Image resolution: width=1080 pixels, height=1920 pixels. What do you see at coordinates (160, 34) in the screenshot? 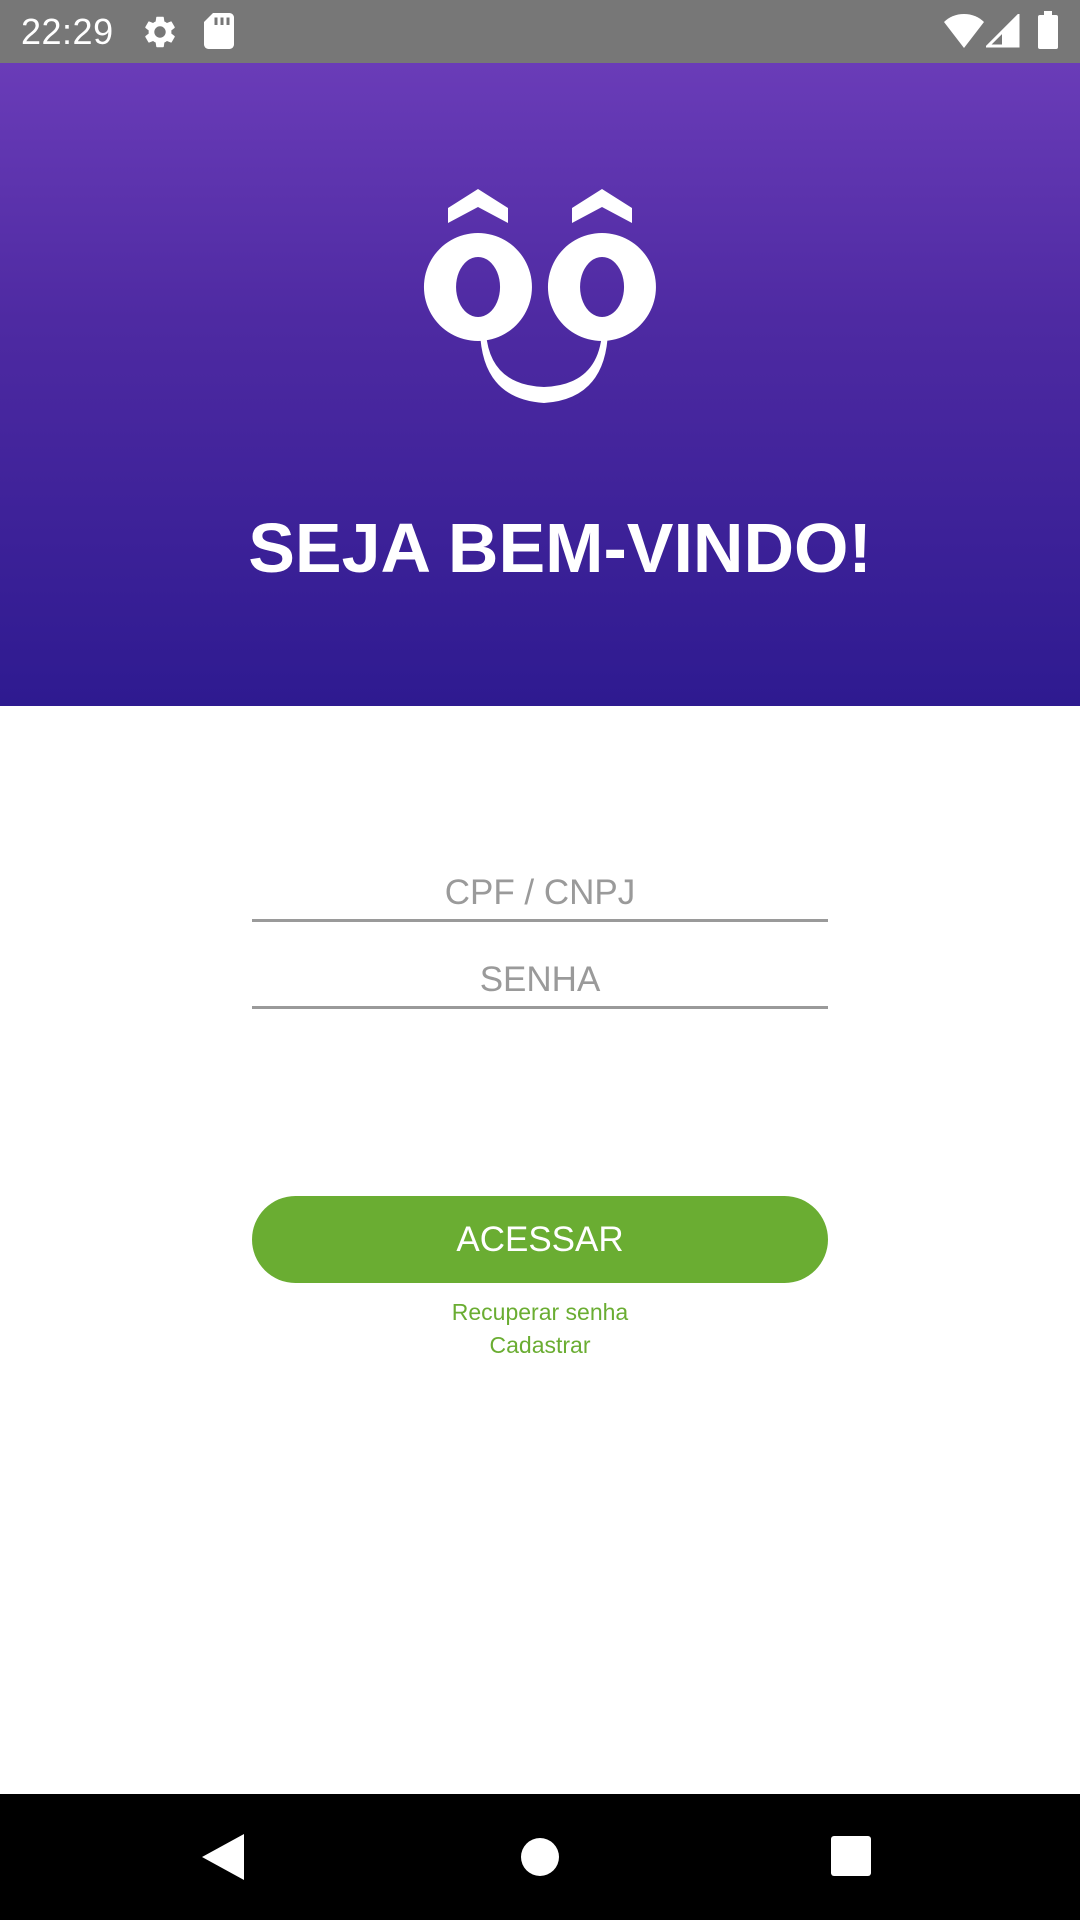
I see `gear-icon` at bounding box center [160, 34].